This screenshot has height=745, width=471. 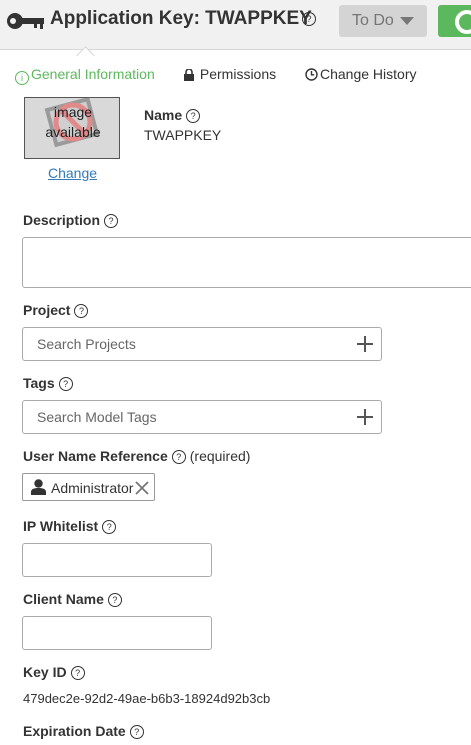 What do you see at coordinates (172, 115) in the screenshot?
I see `name-label: Name?` at bounding box center [172, 115].